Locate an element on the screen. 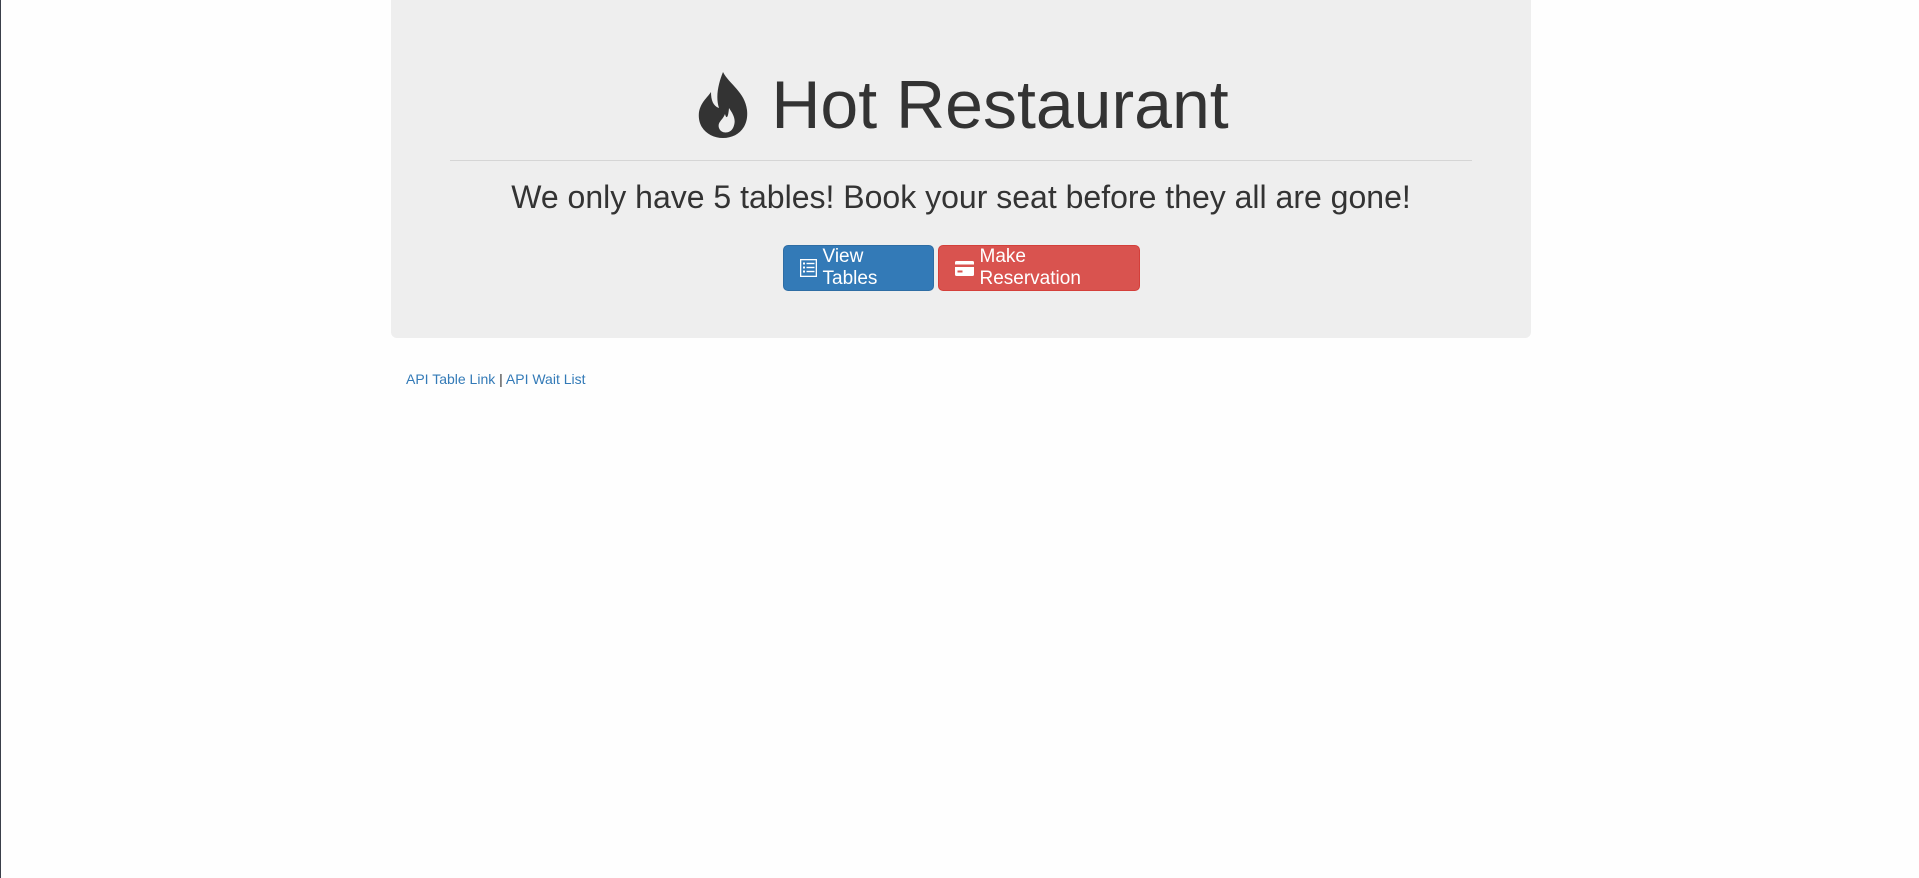 The width and height of the screenshot is (1919, 878). api-table-link: API Table Link is located at coordinates (450, 379).